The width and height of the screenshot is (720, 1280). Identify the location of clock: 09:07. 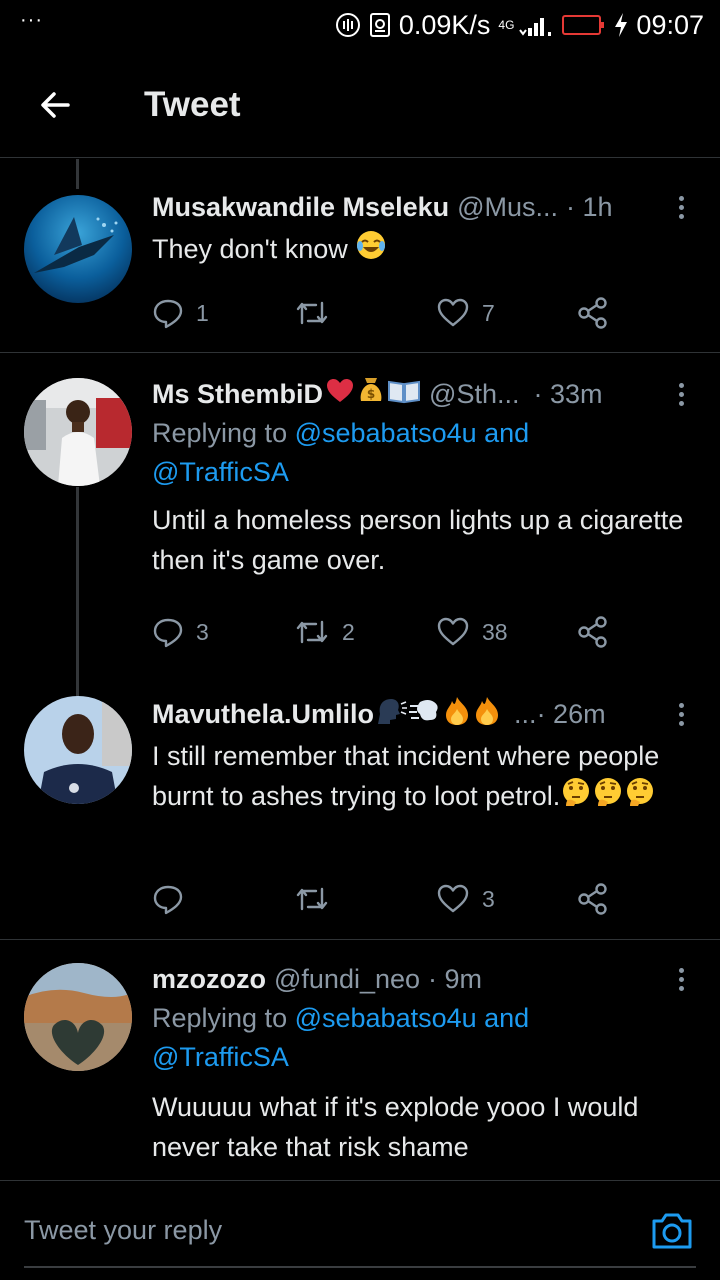
(670, 24).